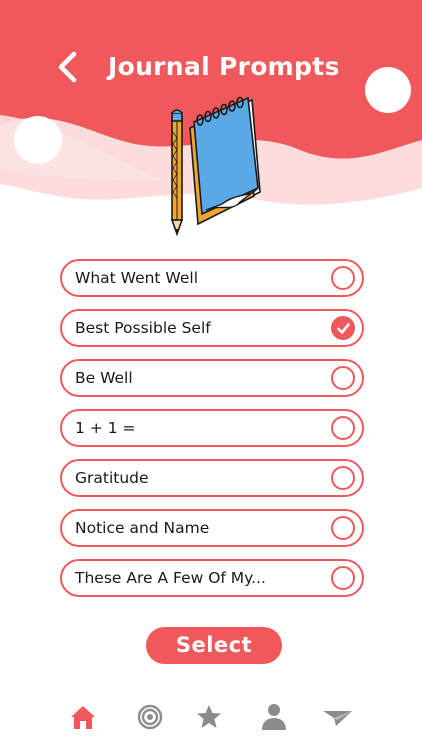 Image resolution: width=422 pixels, height=750 pixels. I want to click on prompt-item-one-plus-one: 1 + 1 =, so click(212, 428).